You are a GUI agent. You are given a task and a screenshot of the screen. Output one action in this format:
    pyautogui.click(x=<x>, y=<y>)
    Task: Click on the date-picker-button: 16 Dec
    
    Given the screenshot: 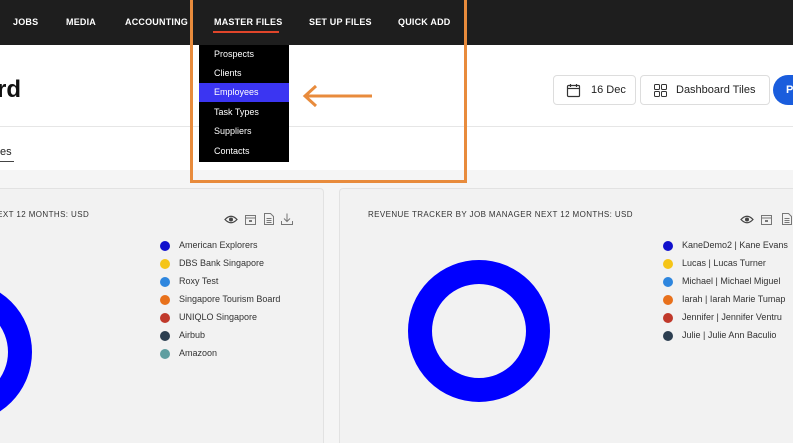 What is the action you would take?
    pyautogui.click(x=594, y=90)
    